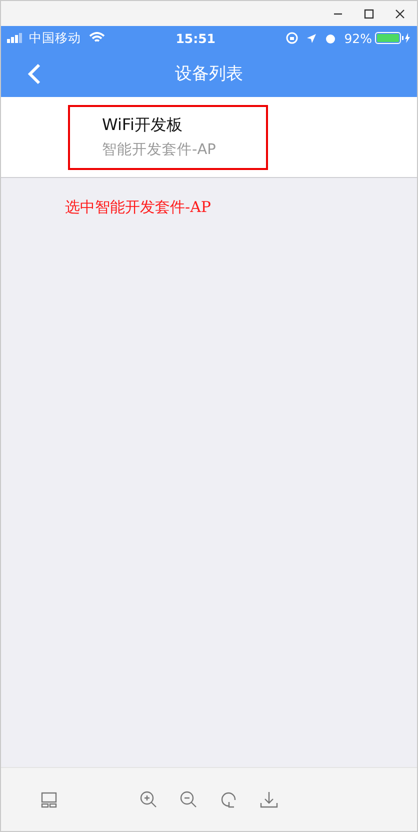 This screenshot has width=418, height=832. What do you see at coordinates (269, 799) in the screenshot?
I see `download-icon` at bounding box center [269, 799].